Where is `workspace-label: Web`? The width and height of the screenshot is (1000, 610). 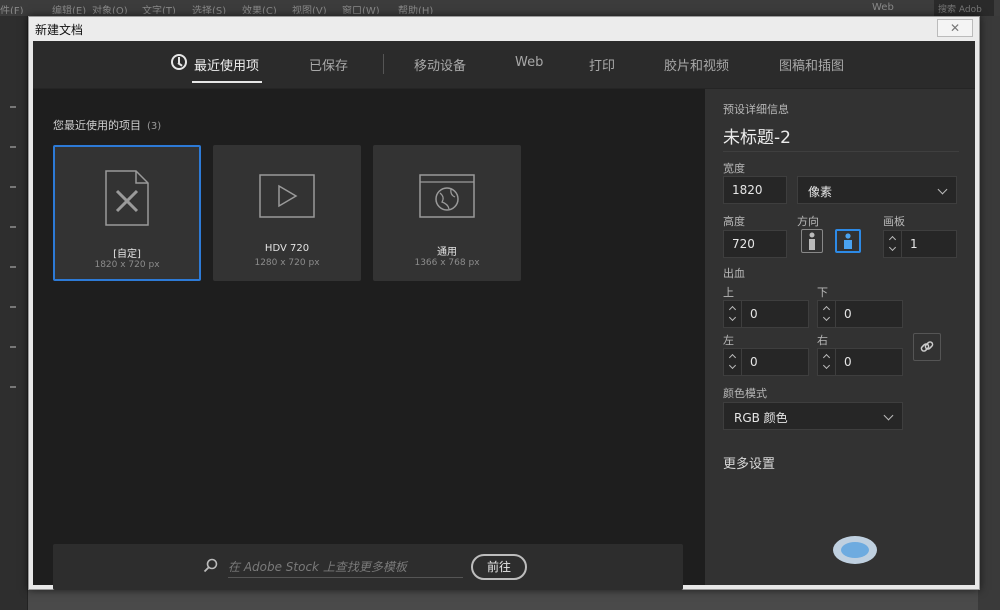
workspace-label: Web is located at coordinates (887, 8).